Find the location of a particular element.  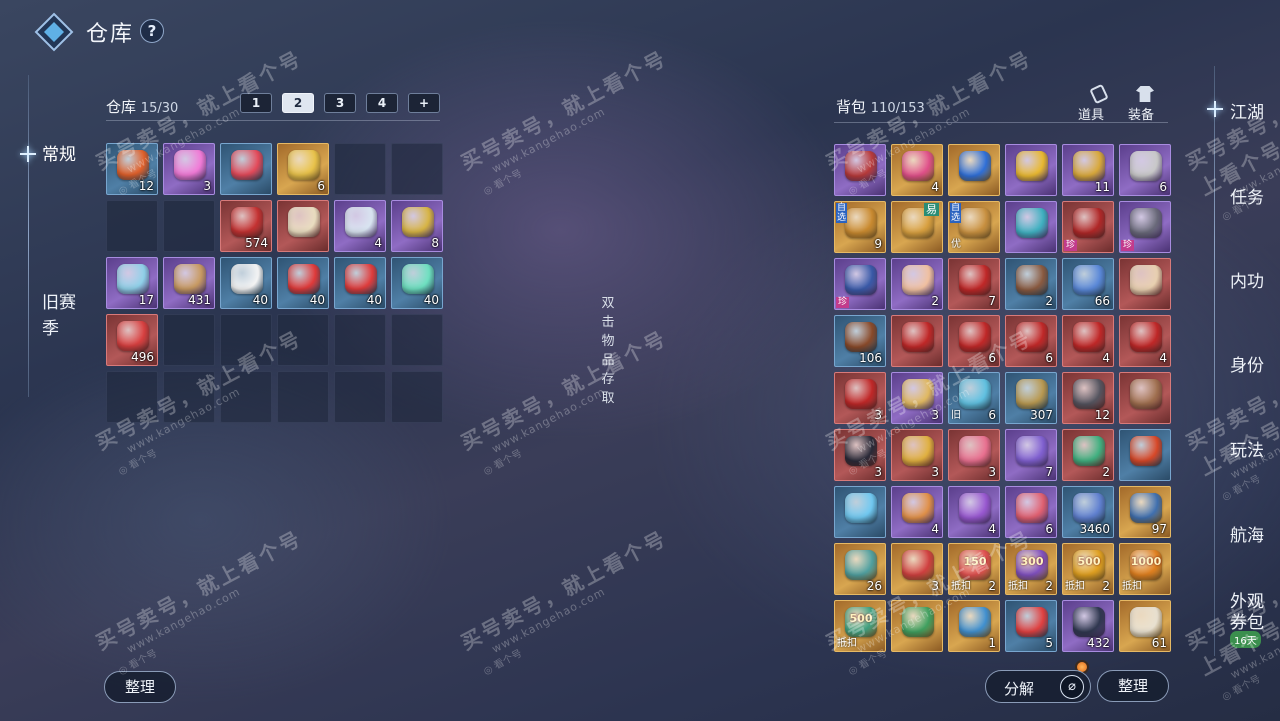

bag-item-slot: 61 is located at coordinates (1145, 626).